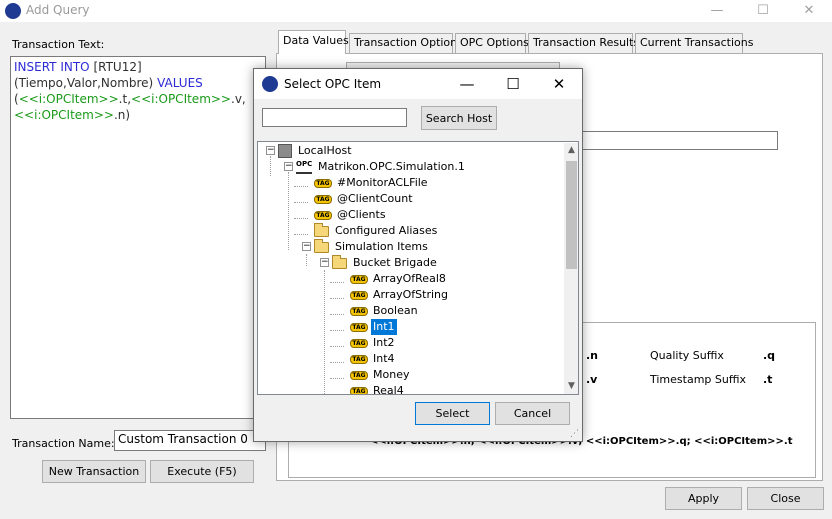 This screenshot has height=519, width=832. I want to click on sql-text: .t,, so click(125, 99).